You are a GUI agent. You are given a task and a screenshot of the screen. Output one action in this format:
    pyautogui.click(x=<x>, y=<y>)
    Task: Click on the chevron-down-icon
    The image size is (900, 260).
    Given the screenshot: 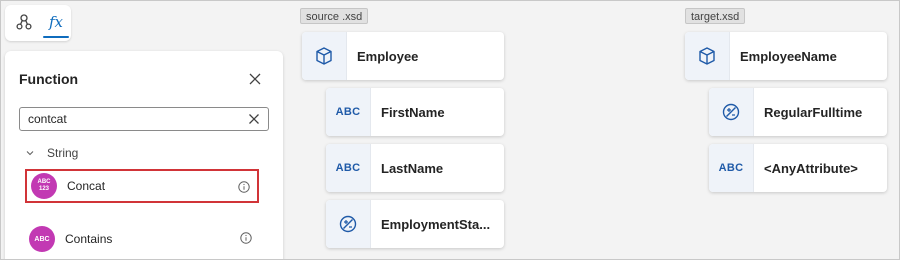 What is the action you would take?
    pyautogui.click(x=30, y=153)
    